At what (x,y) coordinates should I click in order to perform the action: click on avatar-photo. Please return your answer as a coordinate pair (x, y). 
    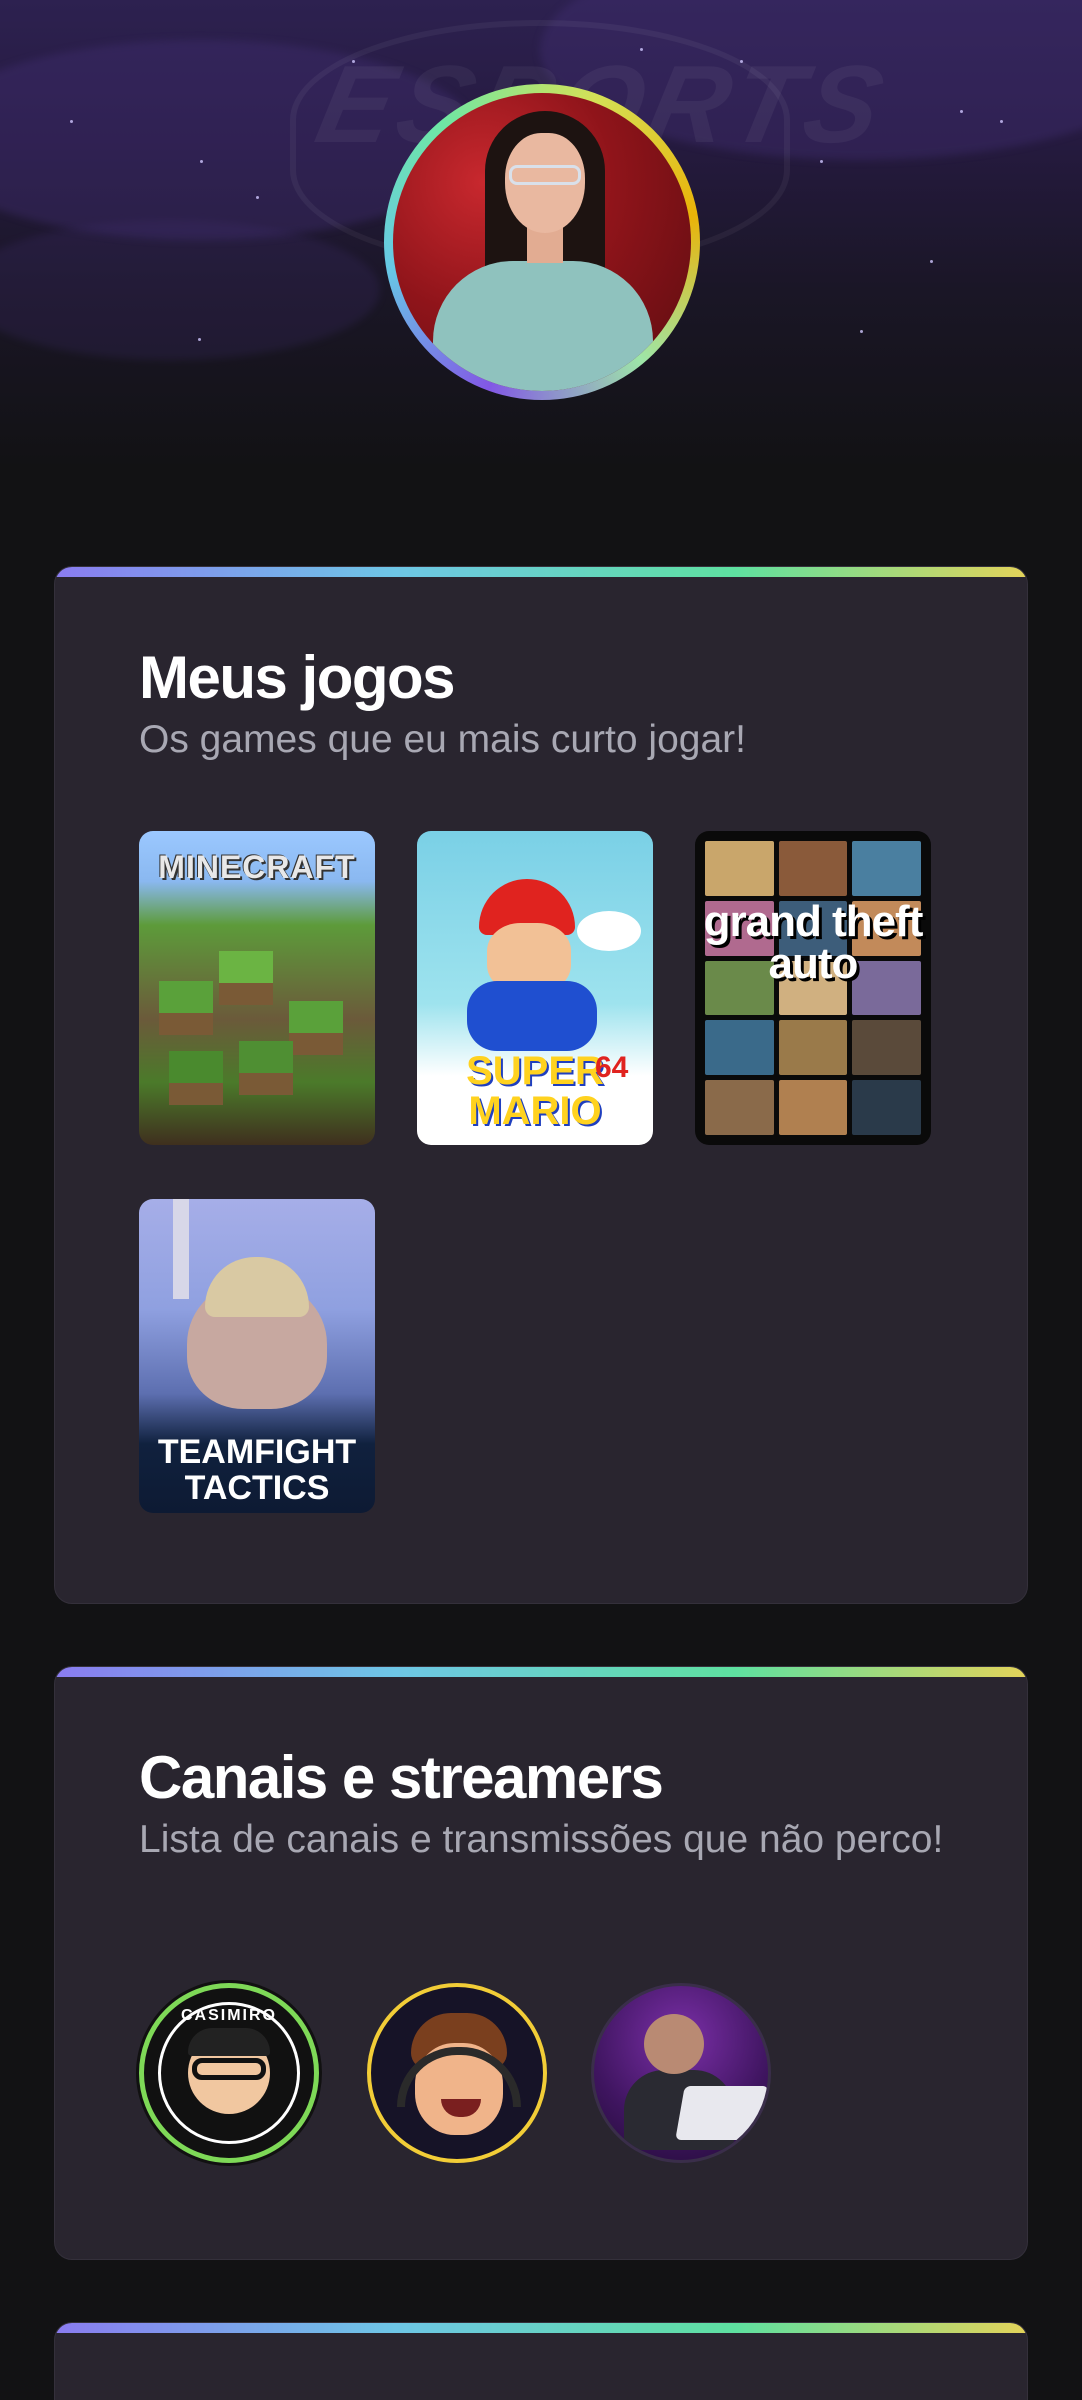
    Looking at the image, I should click on (542, 242).